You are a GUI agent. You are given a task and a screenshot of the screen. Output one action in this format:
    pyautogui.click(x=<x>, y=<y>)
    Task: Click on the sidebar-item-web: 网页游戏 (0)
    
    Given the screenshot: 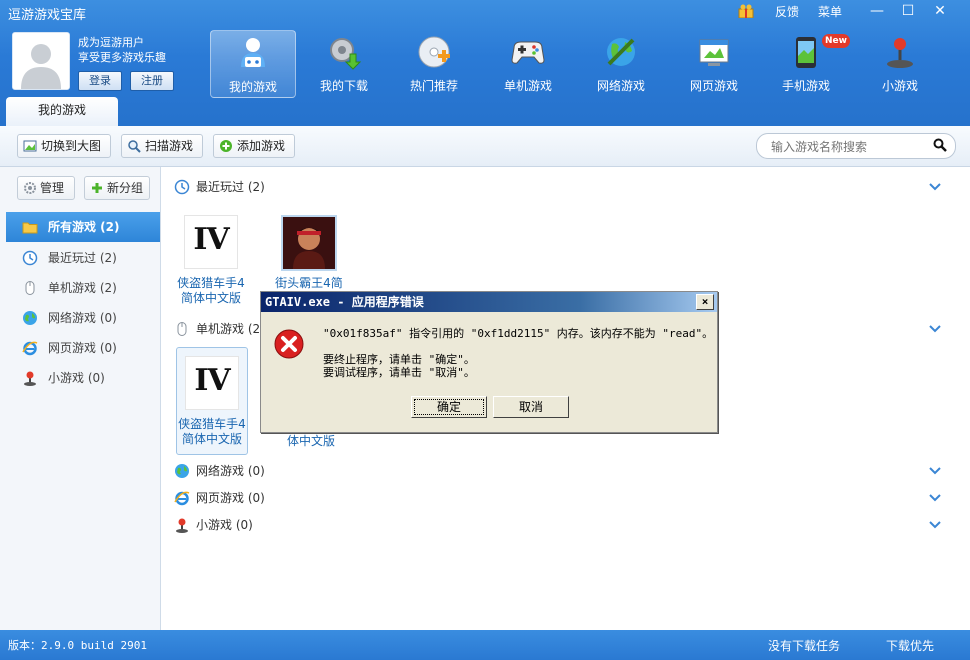 What is the action you would take?
    pyautogui.click(x=83, y=348)
    